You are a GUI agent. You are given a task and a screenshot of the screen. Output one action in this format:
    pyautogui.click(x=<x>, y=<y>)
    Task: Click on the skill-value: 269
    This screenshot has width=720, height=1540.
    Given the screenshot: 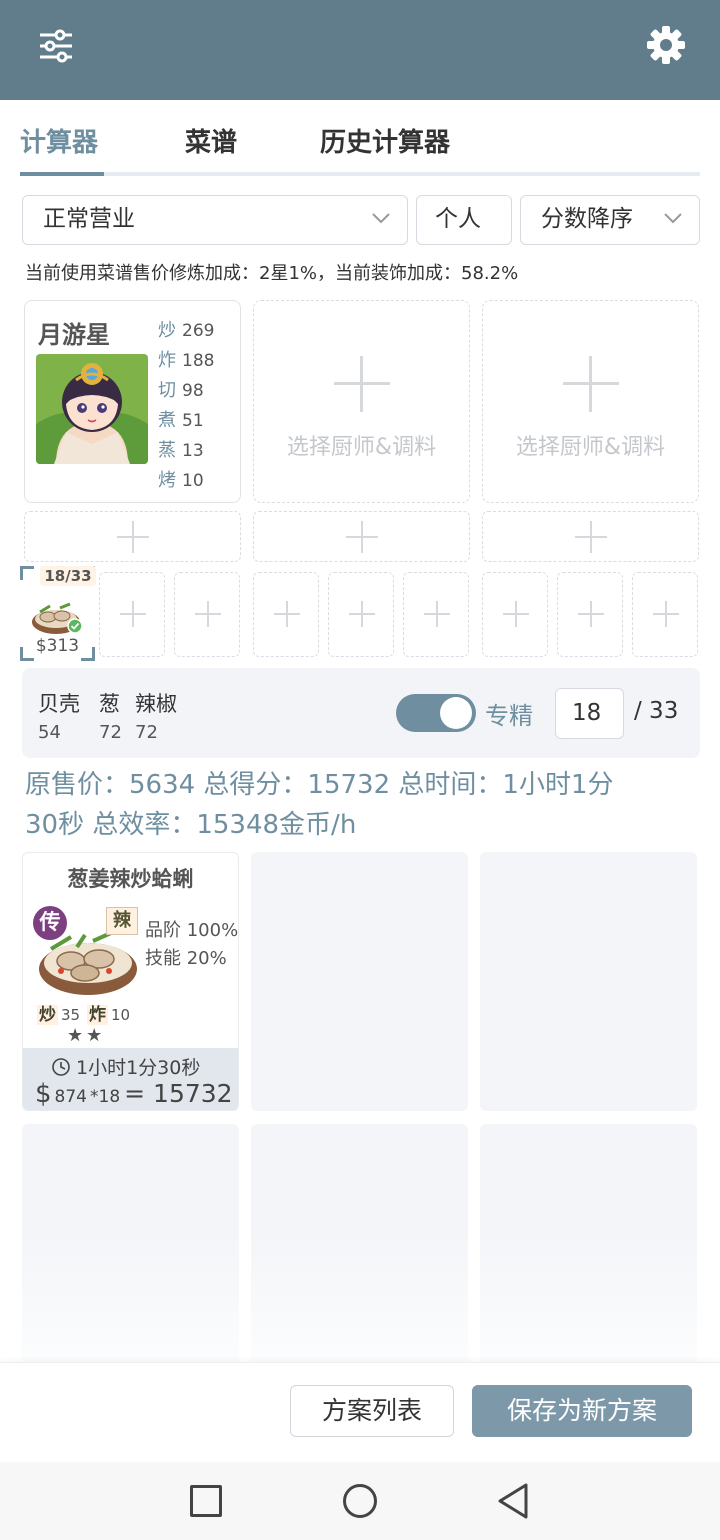 What is the action you would take?
    pyautogui.click(x=198, y=331)
    